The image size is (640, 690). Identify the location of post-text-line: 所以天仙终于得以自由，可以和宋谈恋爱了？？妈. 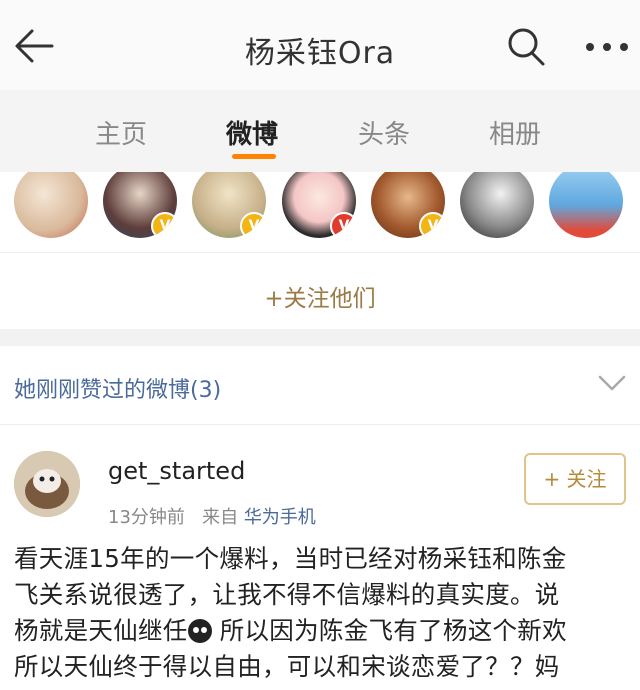
(287, 666).